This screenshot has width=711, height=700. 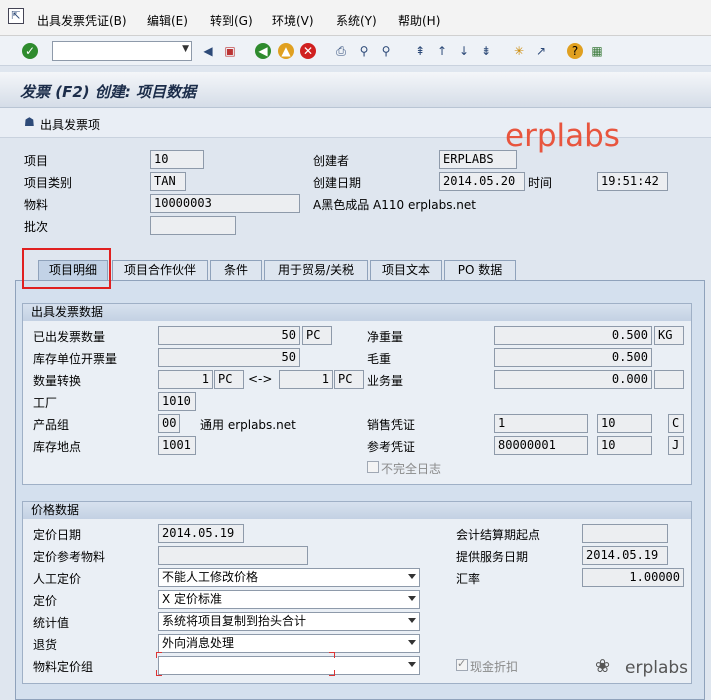 I want to click on incomplete-log-checkbox, so click(x=373, y=467).